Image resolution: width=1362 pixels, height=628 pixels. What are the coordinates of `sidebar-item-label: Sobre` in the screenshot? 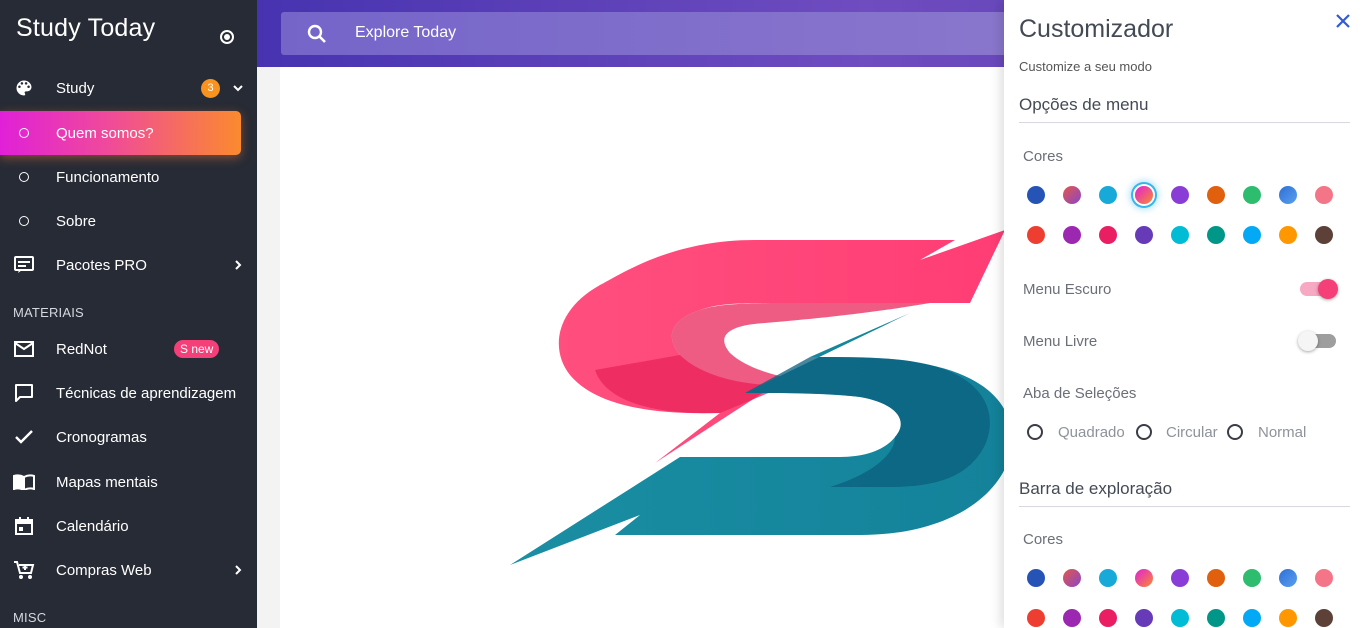 It's located at (76, 221).